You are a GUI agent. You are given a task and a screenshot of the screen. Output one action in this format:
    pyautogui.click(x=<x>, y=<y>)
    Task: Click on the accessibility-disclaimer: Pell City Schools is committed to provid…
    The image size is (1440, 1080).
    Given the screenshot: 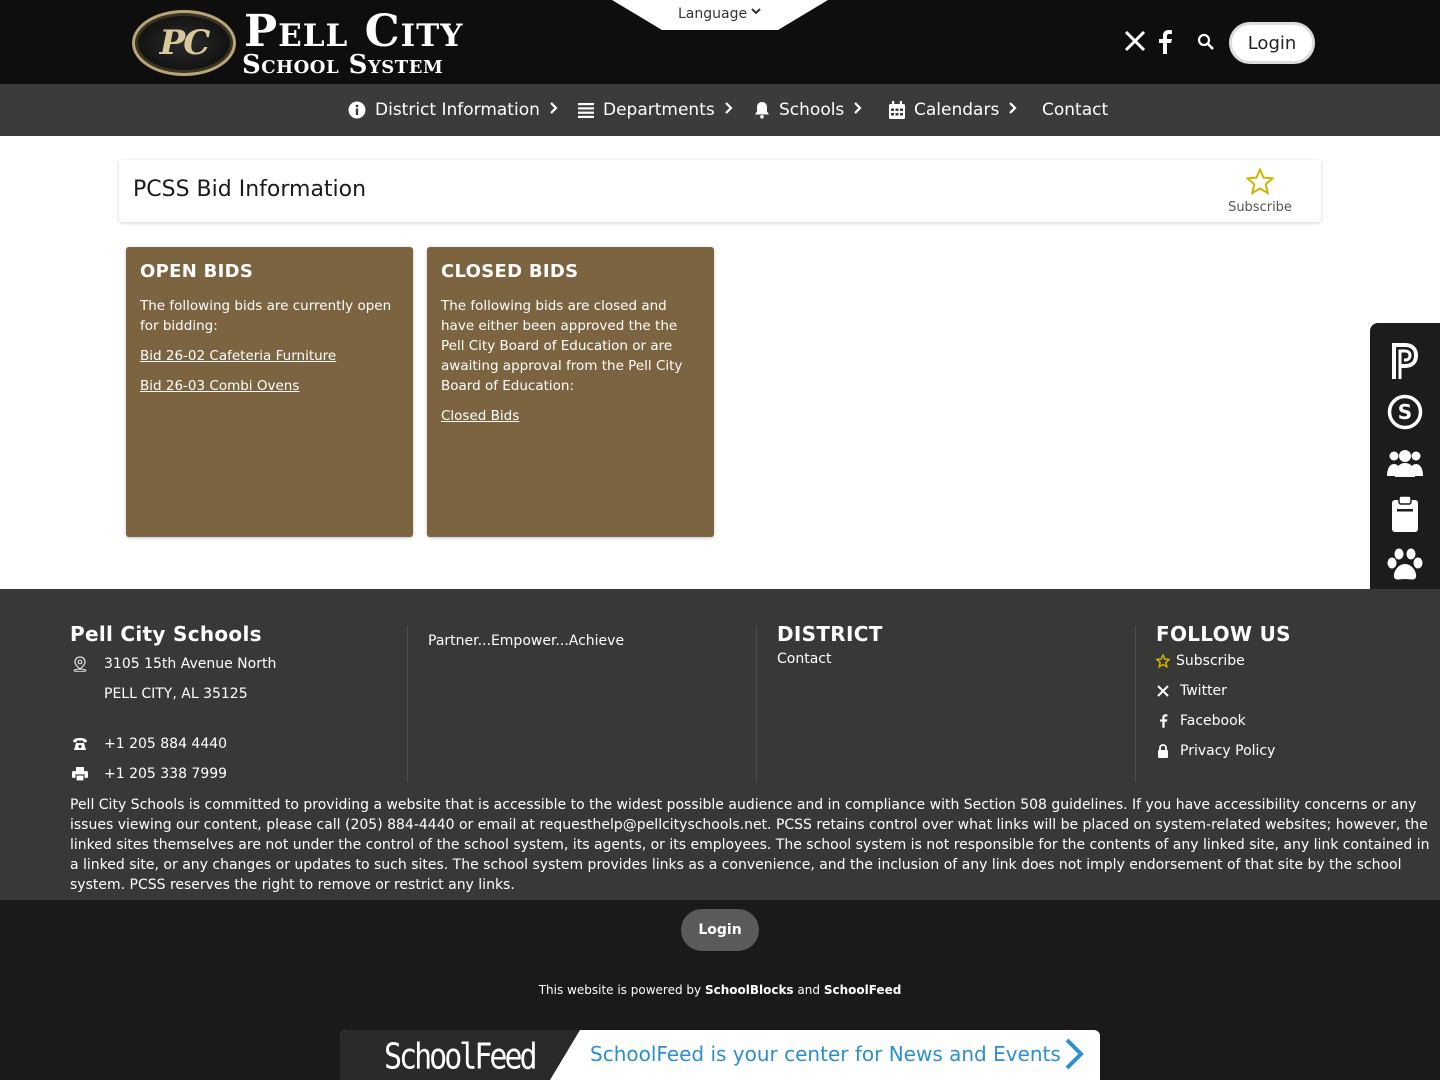 What is the action you would take?
    pyautogui.click(x=750, y=845)
    